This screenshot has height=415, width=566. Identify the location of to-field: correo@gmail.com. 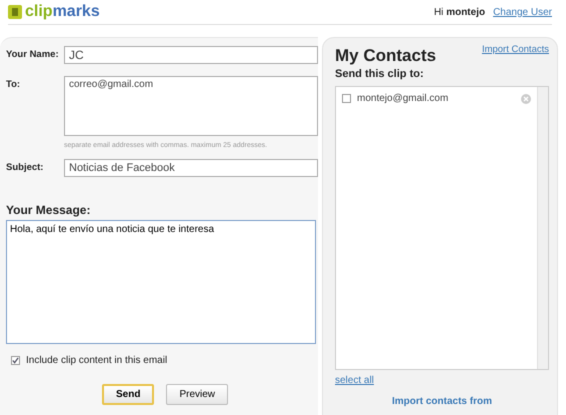
(191, 106).